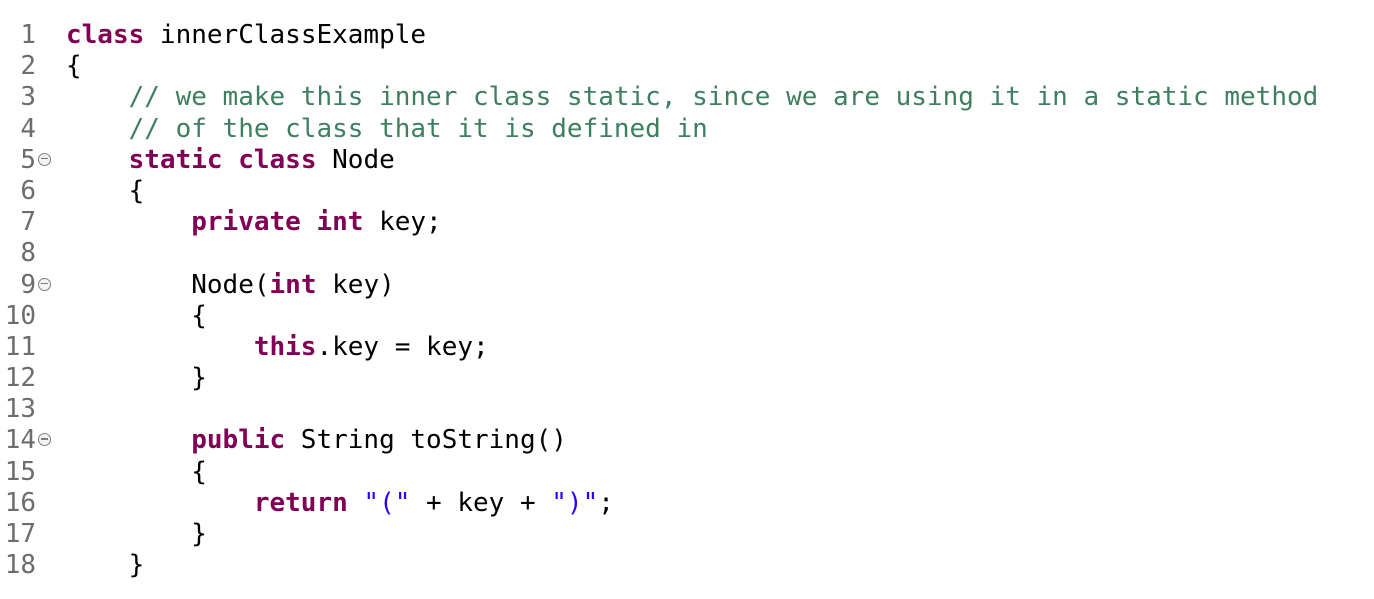  I want to click on line-gutter: 5, so click(33, 160).